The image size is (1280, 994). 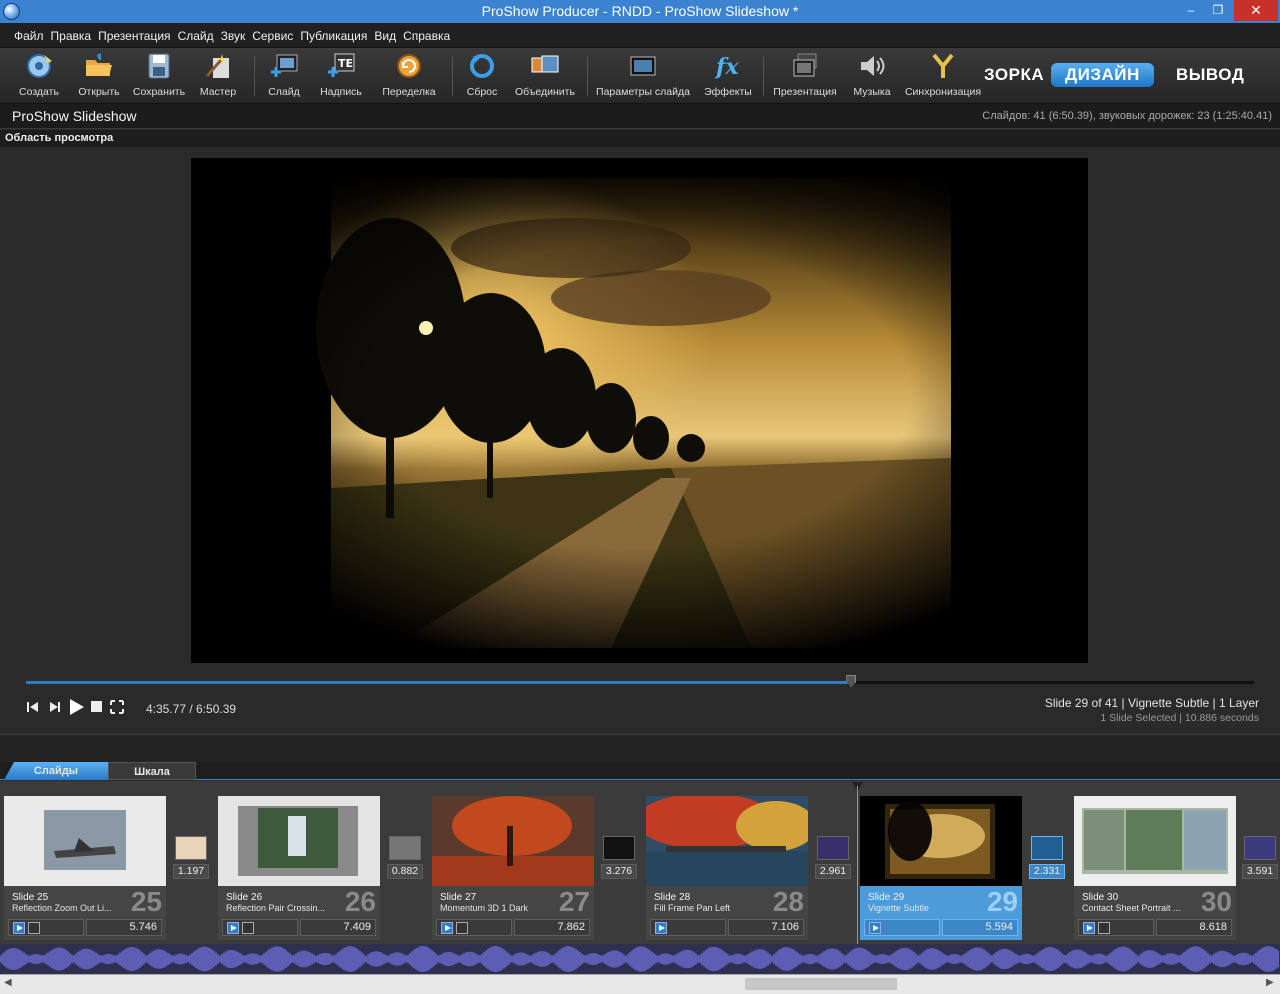 I want to click on sync-button: Синхронизация, so click(x=943, y=76).